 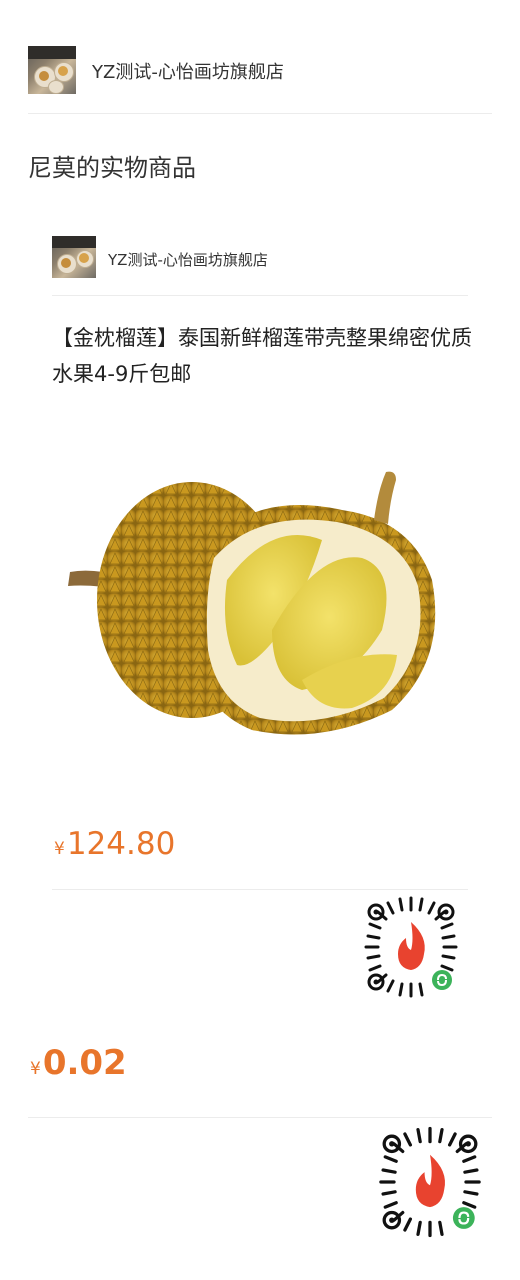 I want to click on second-price-divider, so click(x=260, y=1117).